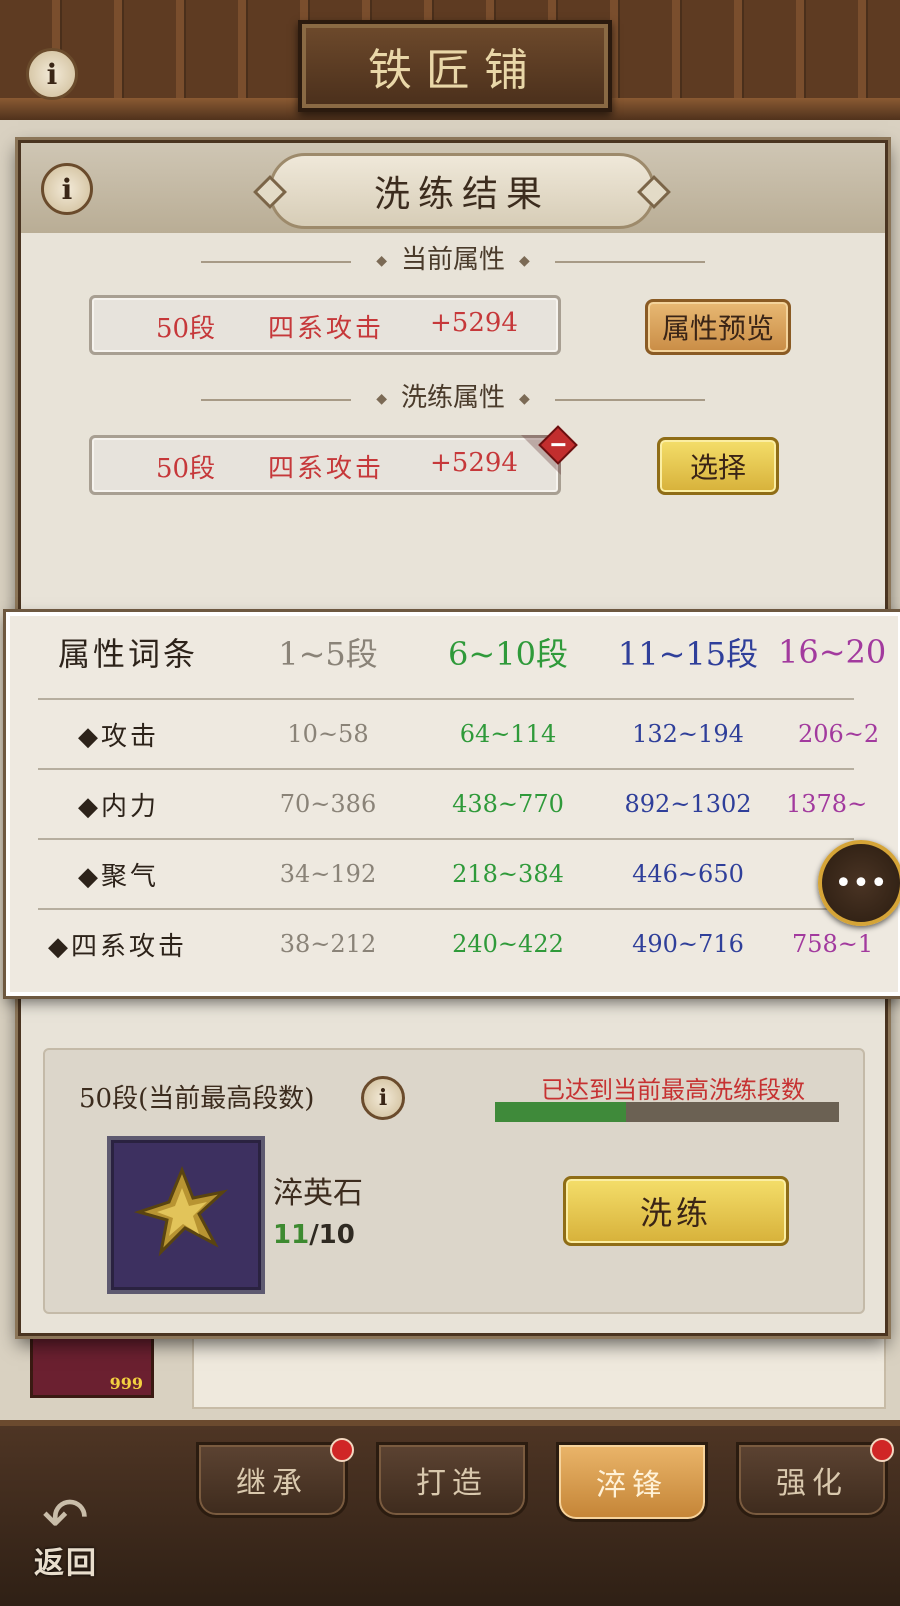  What do you see at coordinates (186, 469) in the screenshot?
I see `refined-attr-tier: 50段` at bounding box center [186, 469].